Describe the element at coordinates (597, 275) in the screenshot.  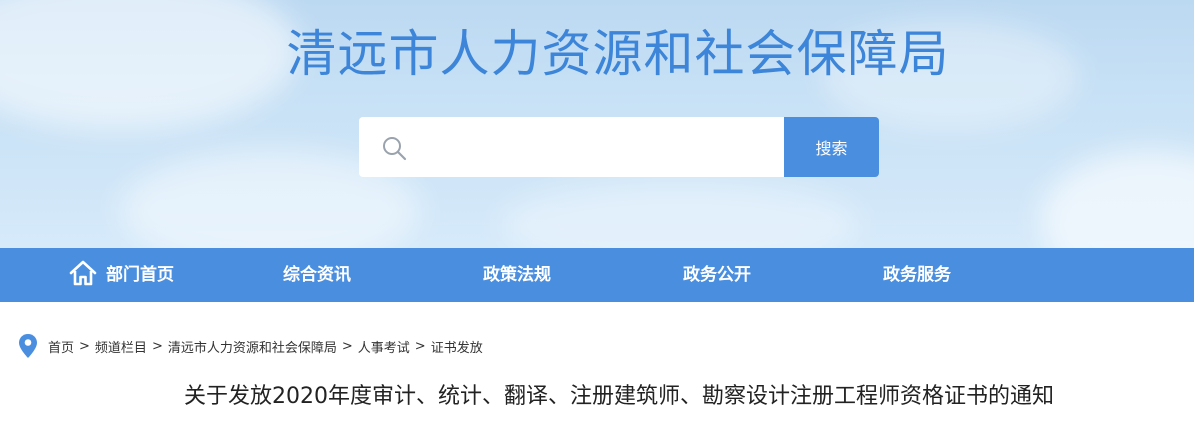
I see `main-navigation: 部门首页 综合资讯 政策法规 政务公开 政务服务` at that location.